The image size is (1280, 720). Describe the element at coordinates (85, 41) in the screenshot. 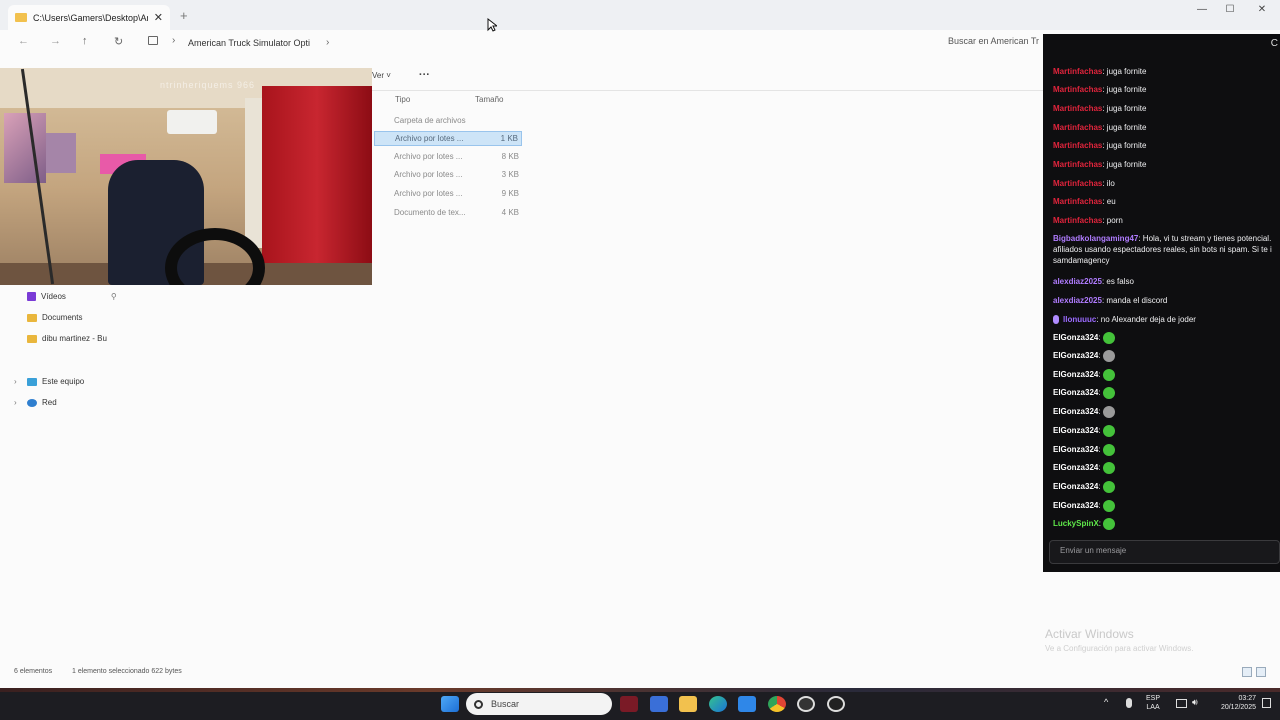

I see `up-arrow-icon: ↑` at that location.